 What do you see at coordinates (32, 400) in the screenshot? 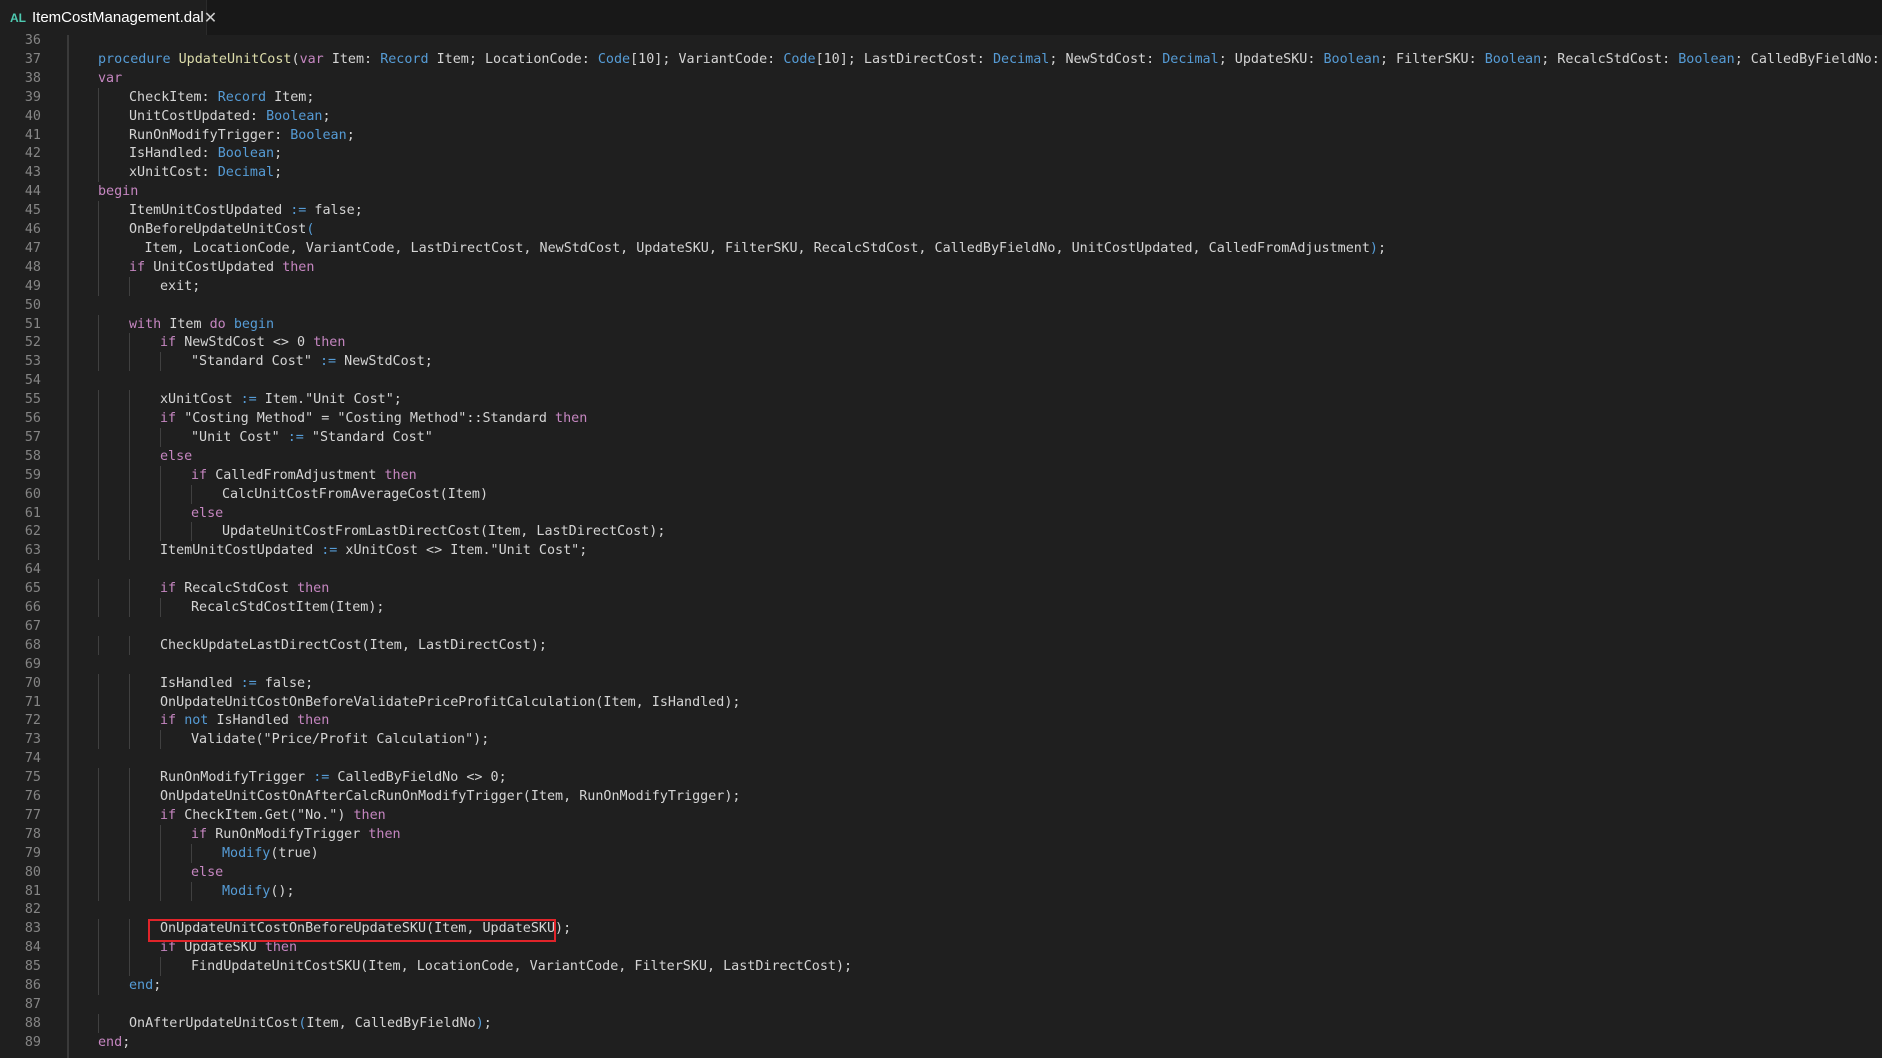
I see `line-number: 55` at bounding box center [32, 400].